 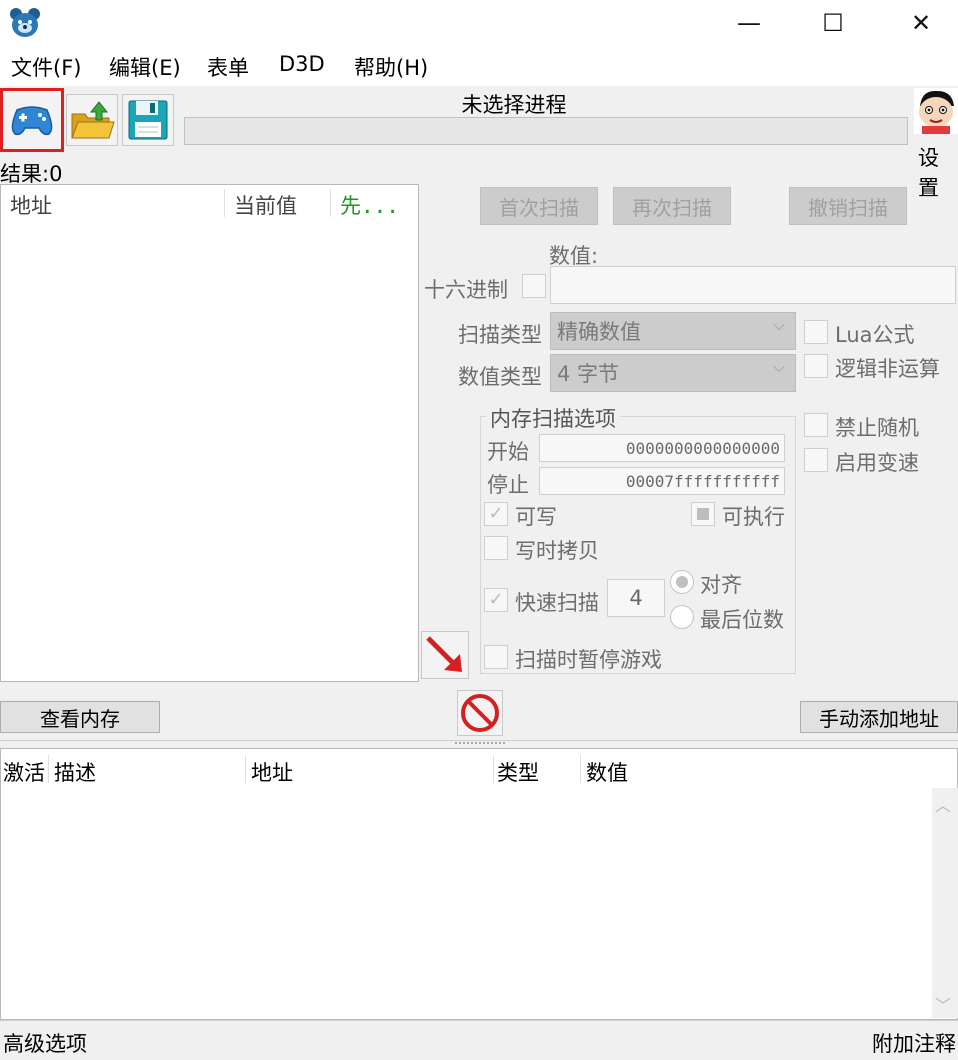 What do you see at coordinates (479, 1040) in the screenshot?
I see `status-bar` at bounding box center [479, 1040].